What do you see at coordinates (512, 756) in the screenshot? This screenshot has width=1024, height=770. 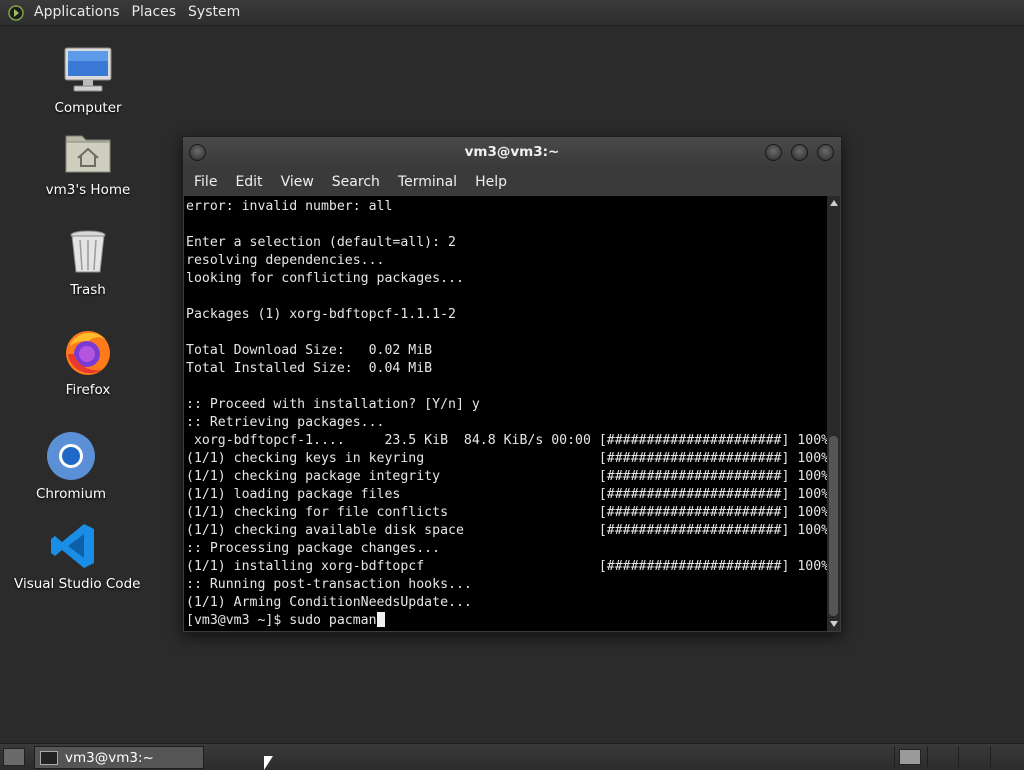 I see `bottom-panel: vm3@vm3:~` at bounding box center [512, 756].